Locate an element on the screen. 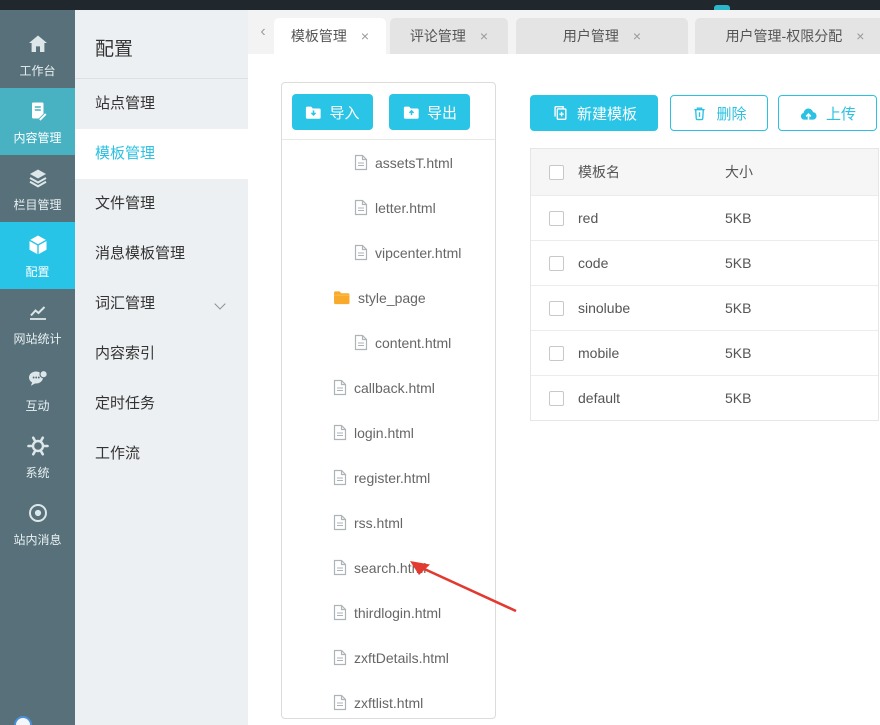  nav-label: 网站统计 is located at coordinates (37, 338).